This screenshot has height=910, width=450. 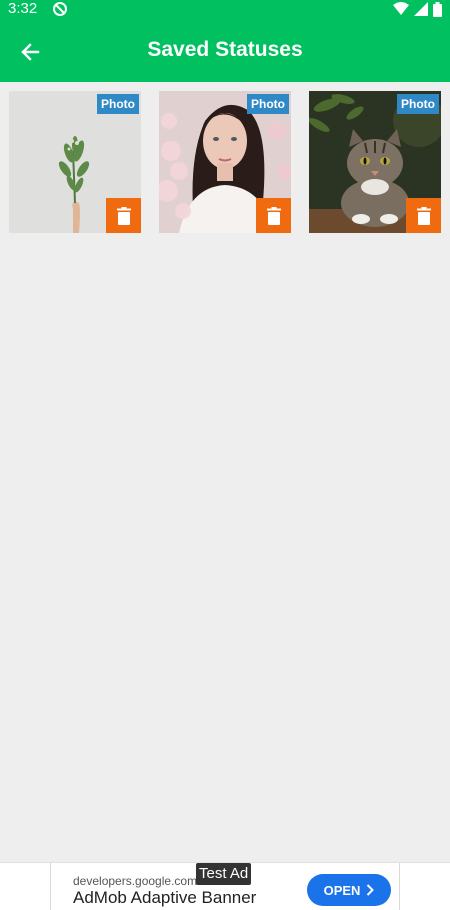 I want to click on ad-open-button: OPEN, so click(x=349, y=890).